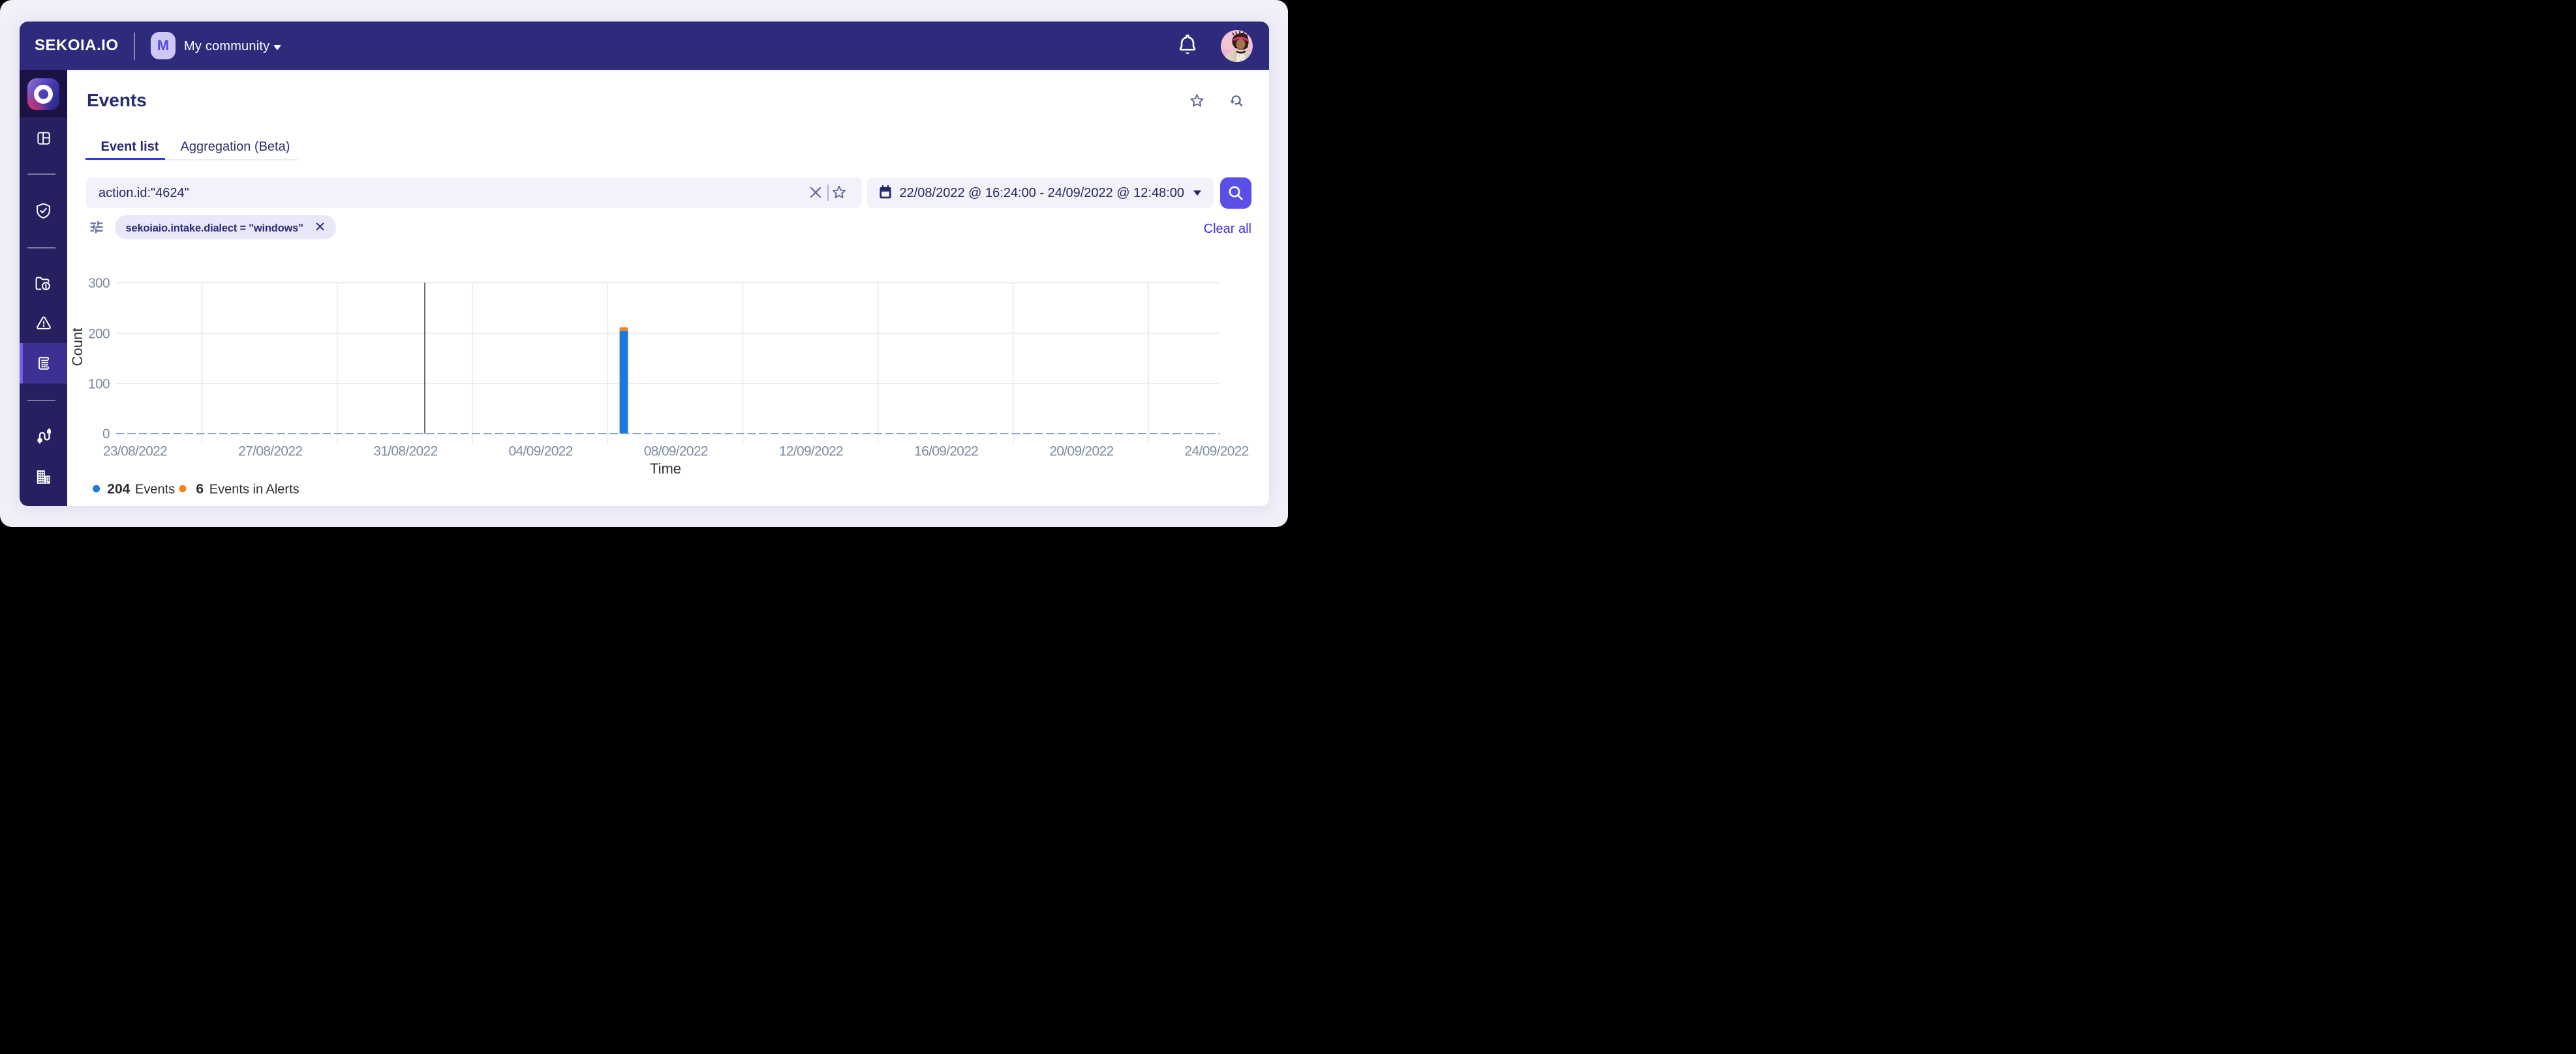 The image size is (2576, 1054). What do you see at coordinates (254, 490) in the screenshot?
I see `svg-text: Events in Alerts` at bounding box center [254, 490].